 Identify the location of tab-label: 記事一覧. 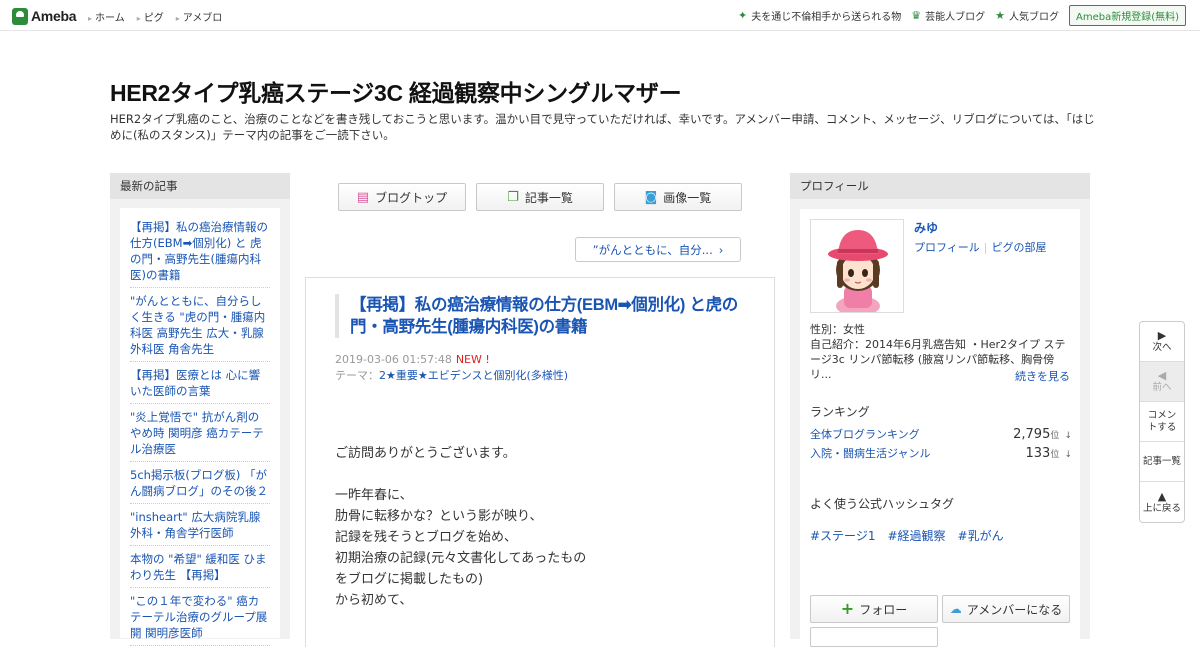
(548, 197).